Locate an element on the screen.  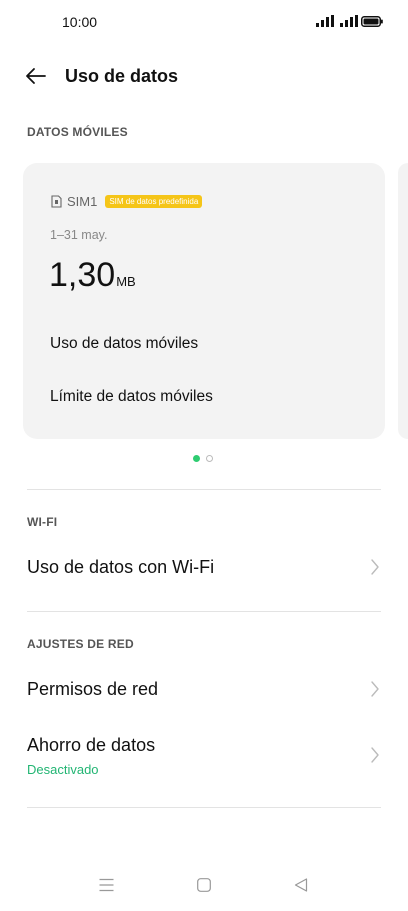
next-sim-card-peek is located at coordinates (403, 301).